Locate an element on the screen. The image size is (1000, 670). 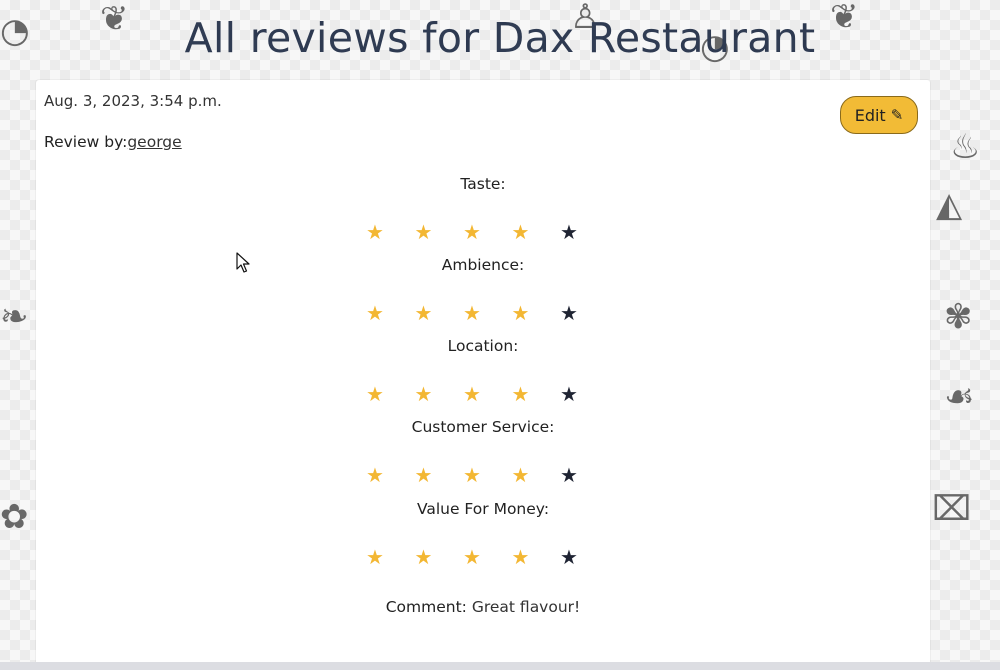
rating-stars-customer-service: ★ ★ ★ ★ ★ is located at coordinates (481, 475).